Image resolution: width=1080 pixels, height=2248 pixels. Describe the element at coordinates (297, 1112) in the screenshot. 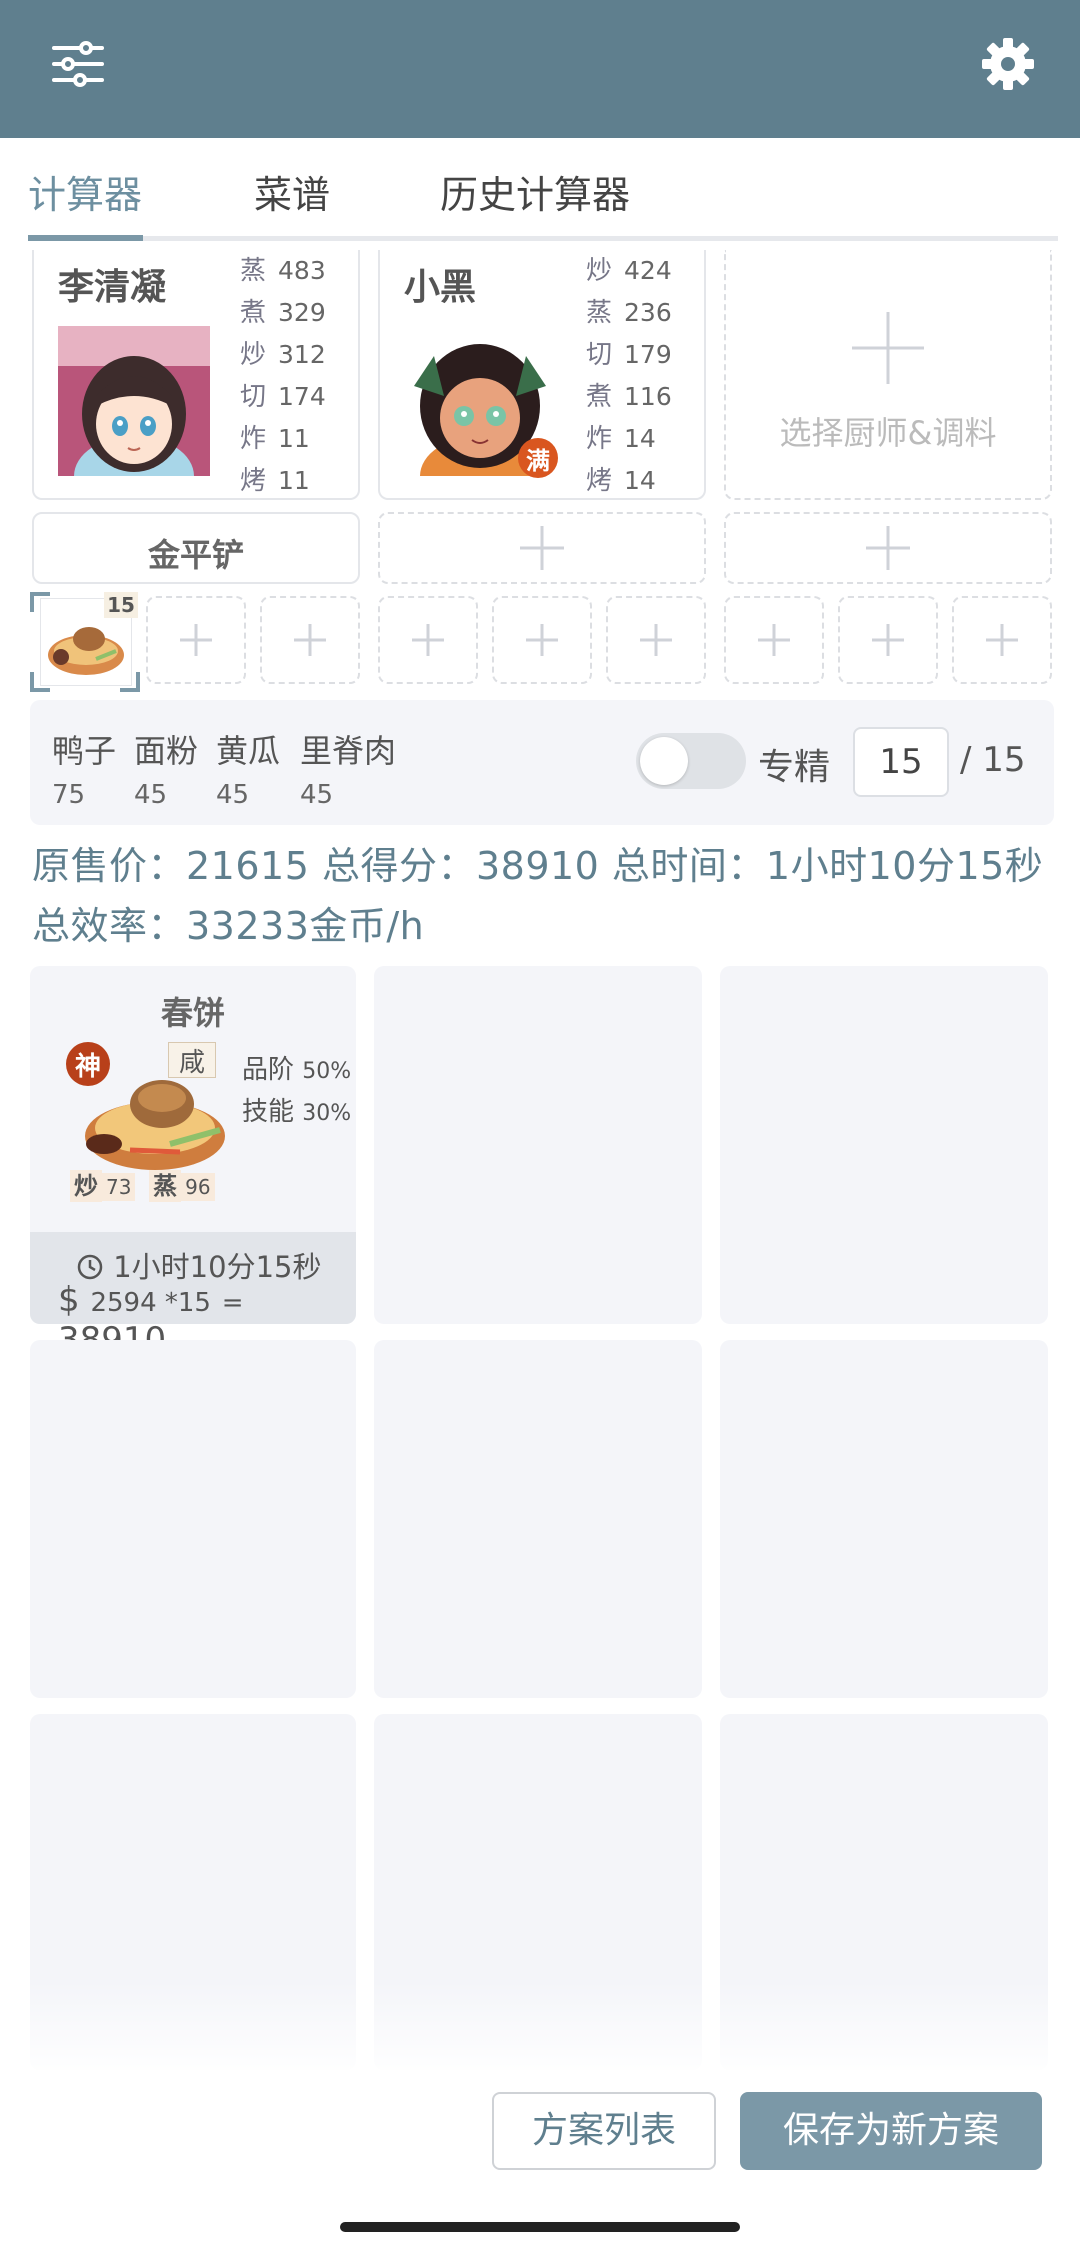

I see `bonus-row: 技能 30%` at that location.